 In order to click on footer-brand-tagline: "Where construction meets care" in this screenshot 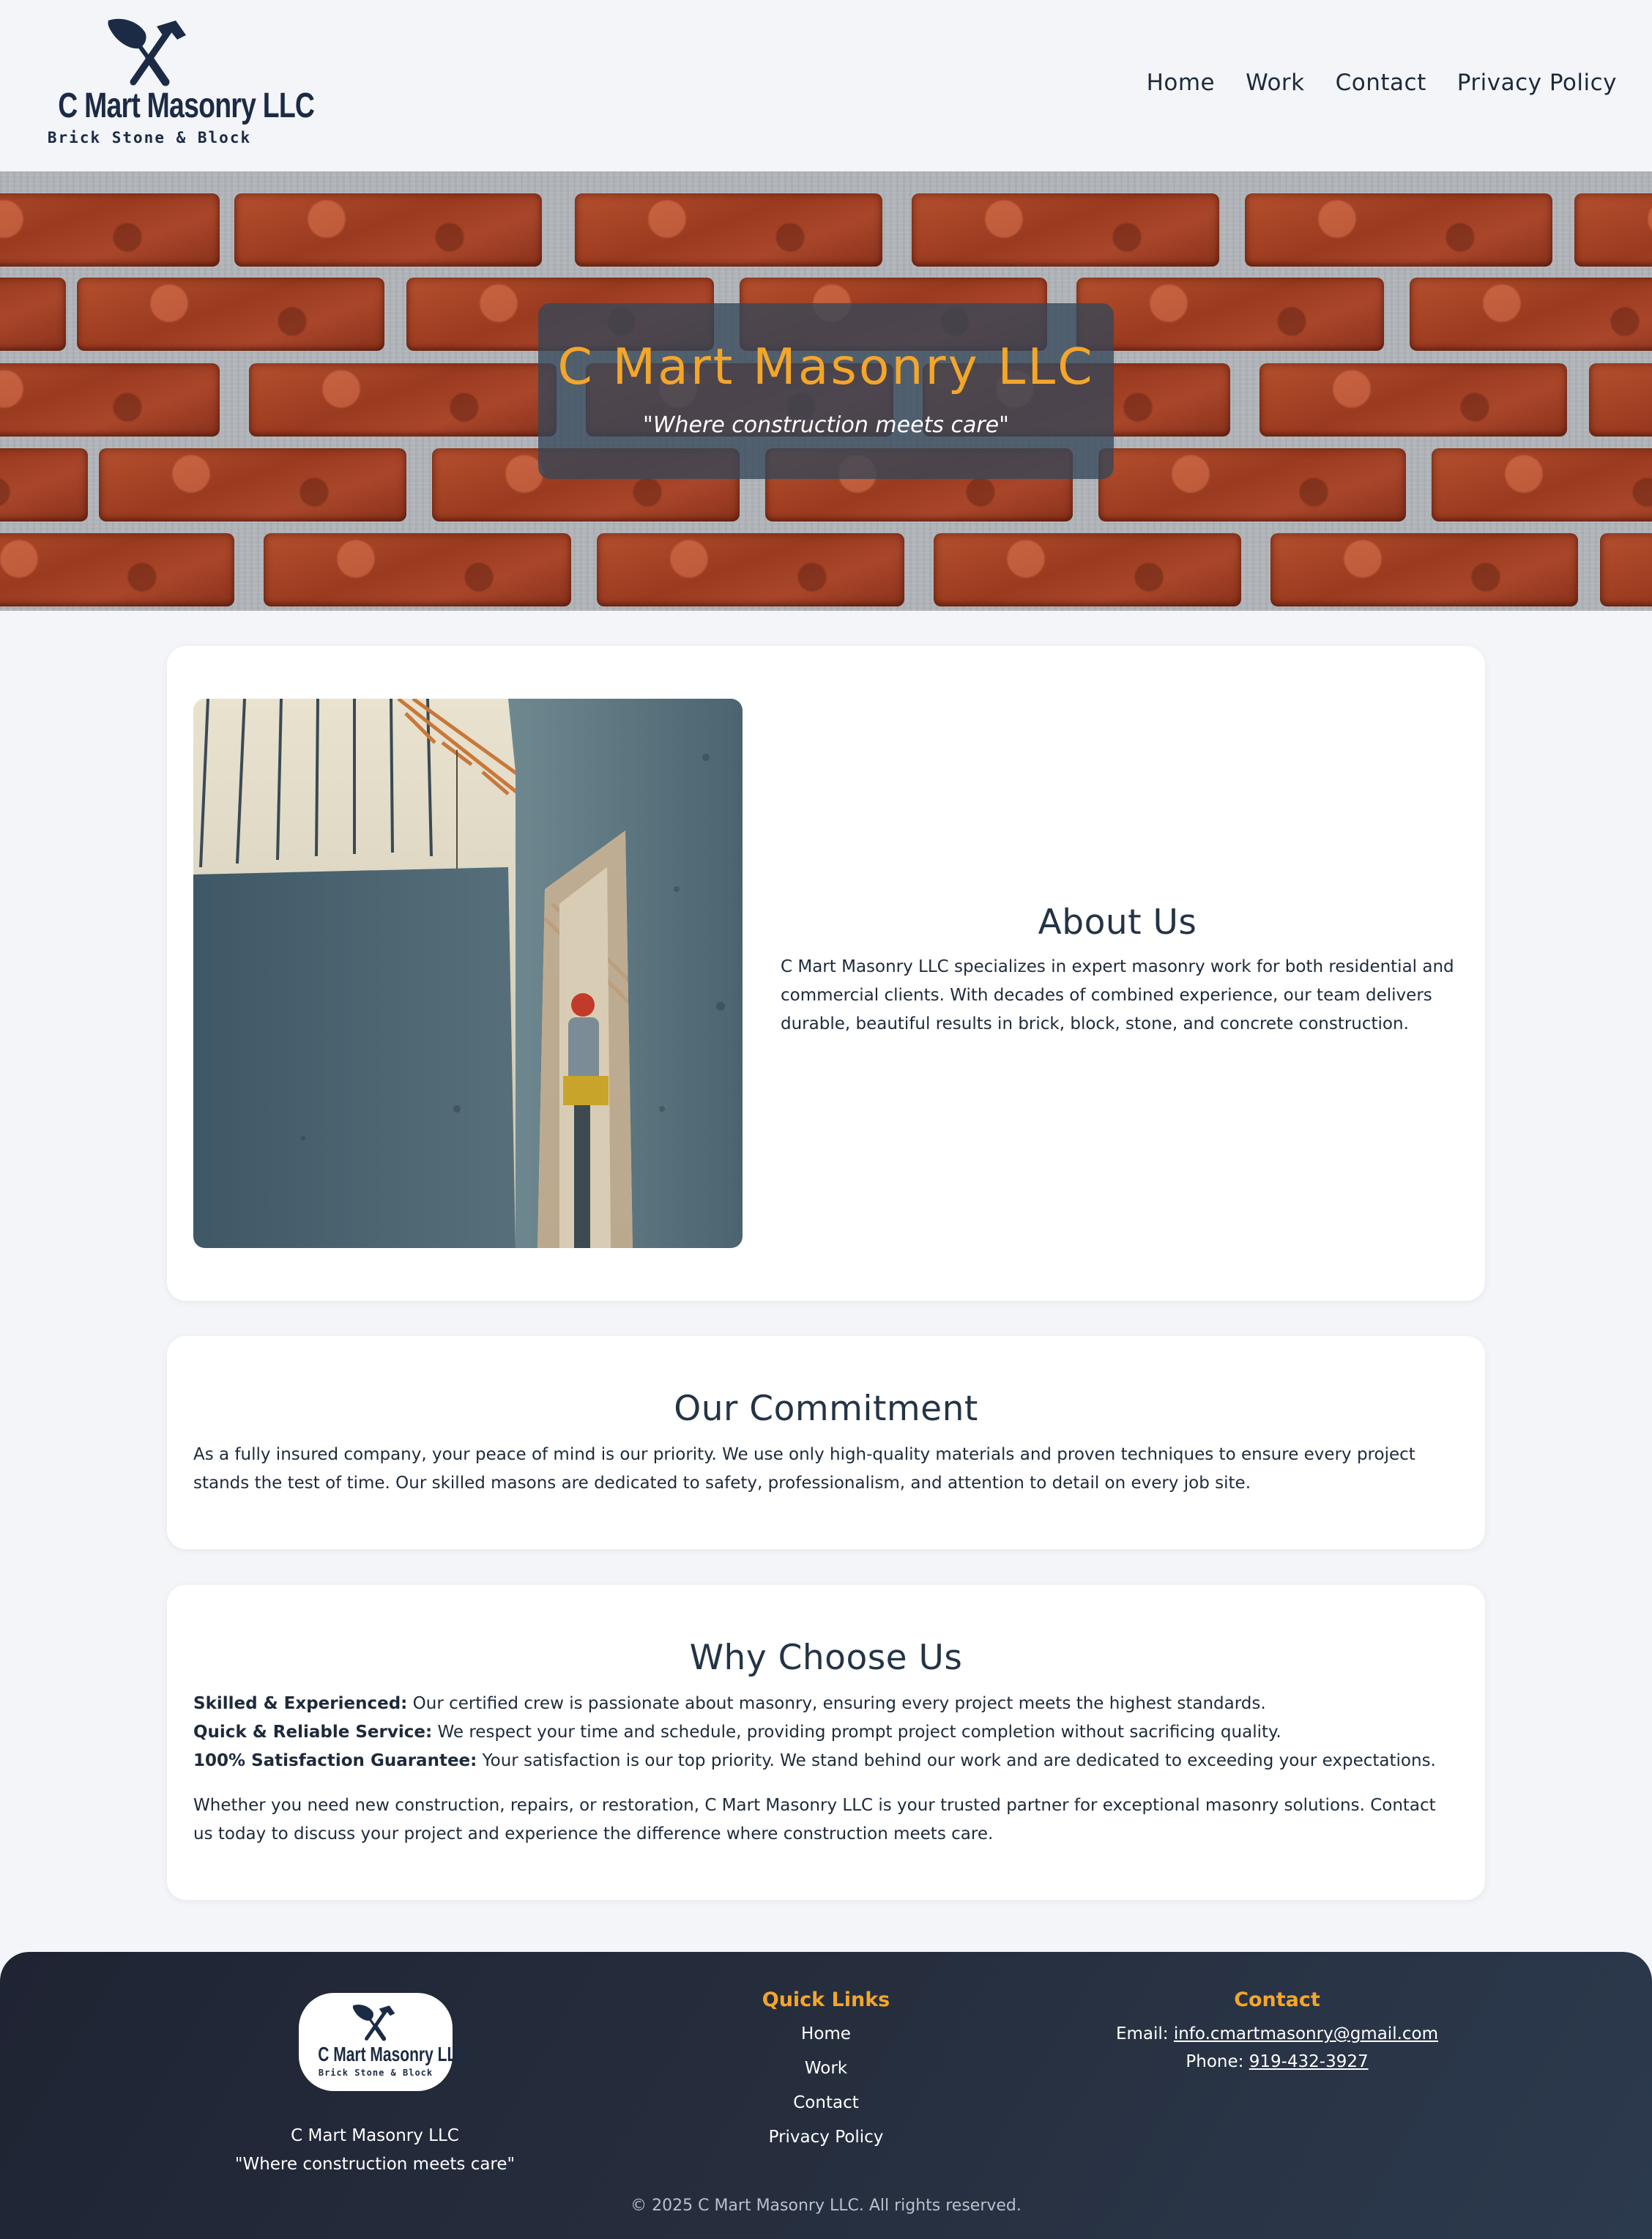, I will do `click(375, 2164)`.